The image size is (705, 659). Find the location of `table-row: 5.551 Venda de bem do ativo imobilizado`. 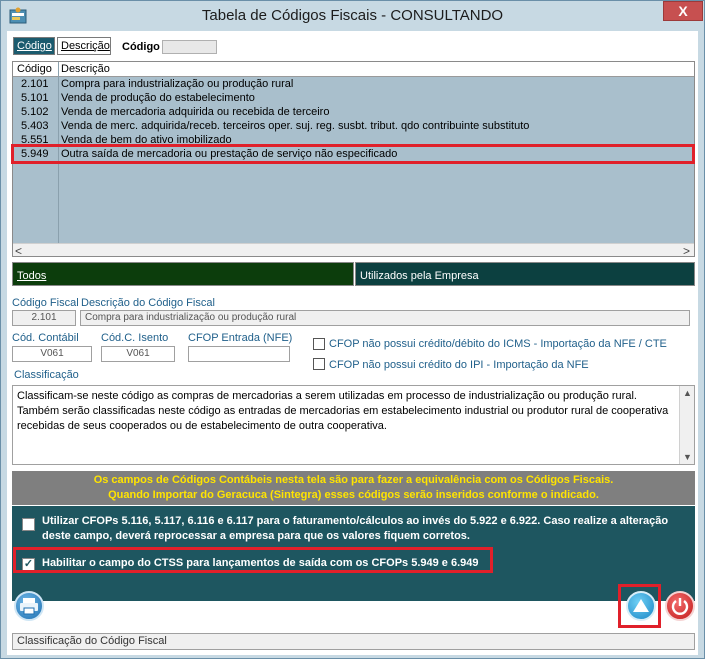

table-row: 5.551 Venda de bem do ativo imobilizado is located at coordinates (353, 138).